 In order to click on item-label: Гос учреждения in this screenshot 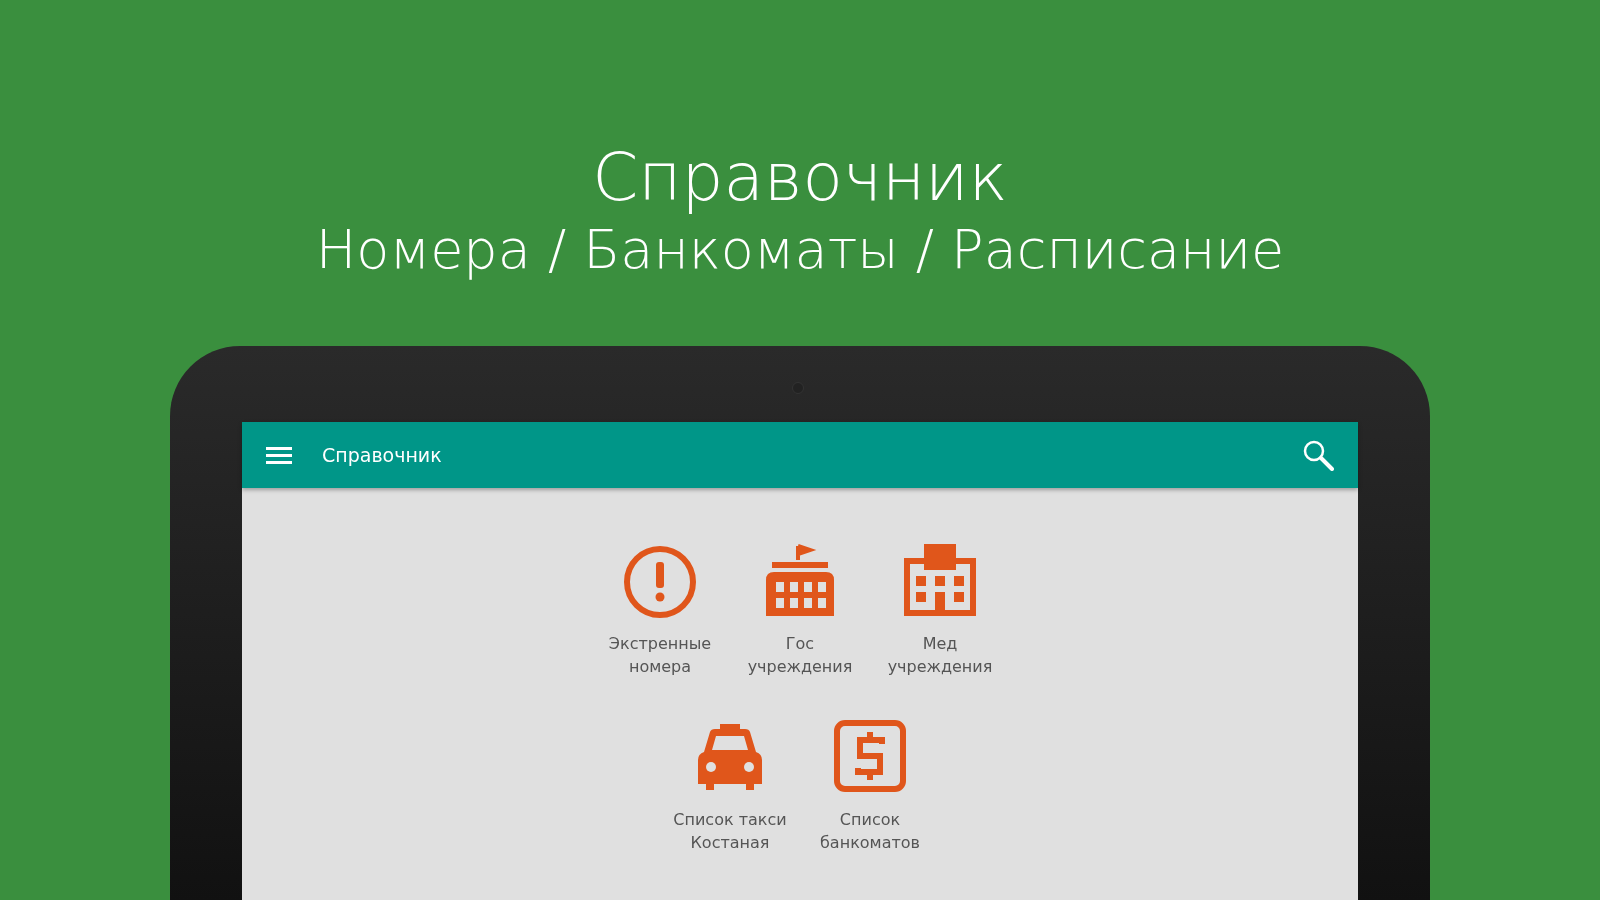, I will do `click(800, 655)`.